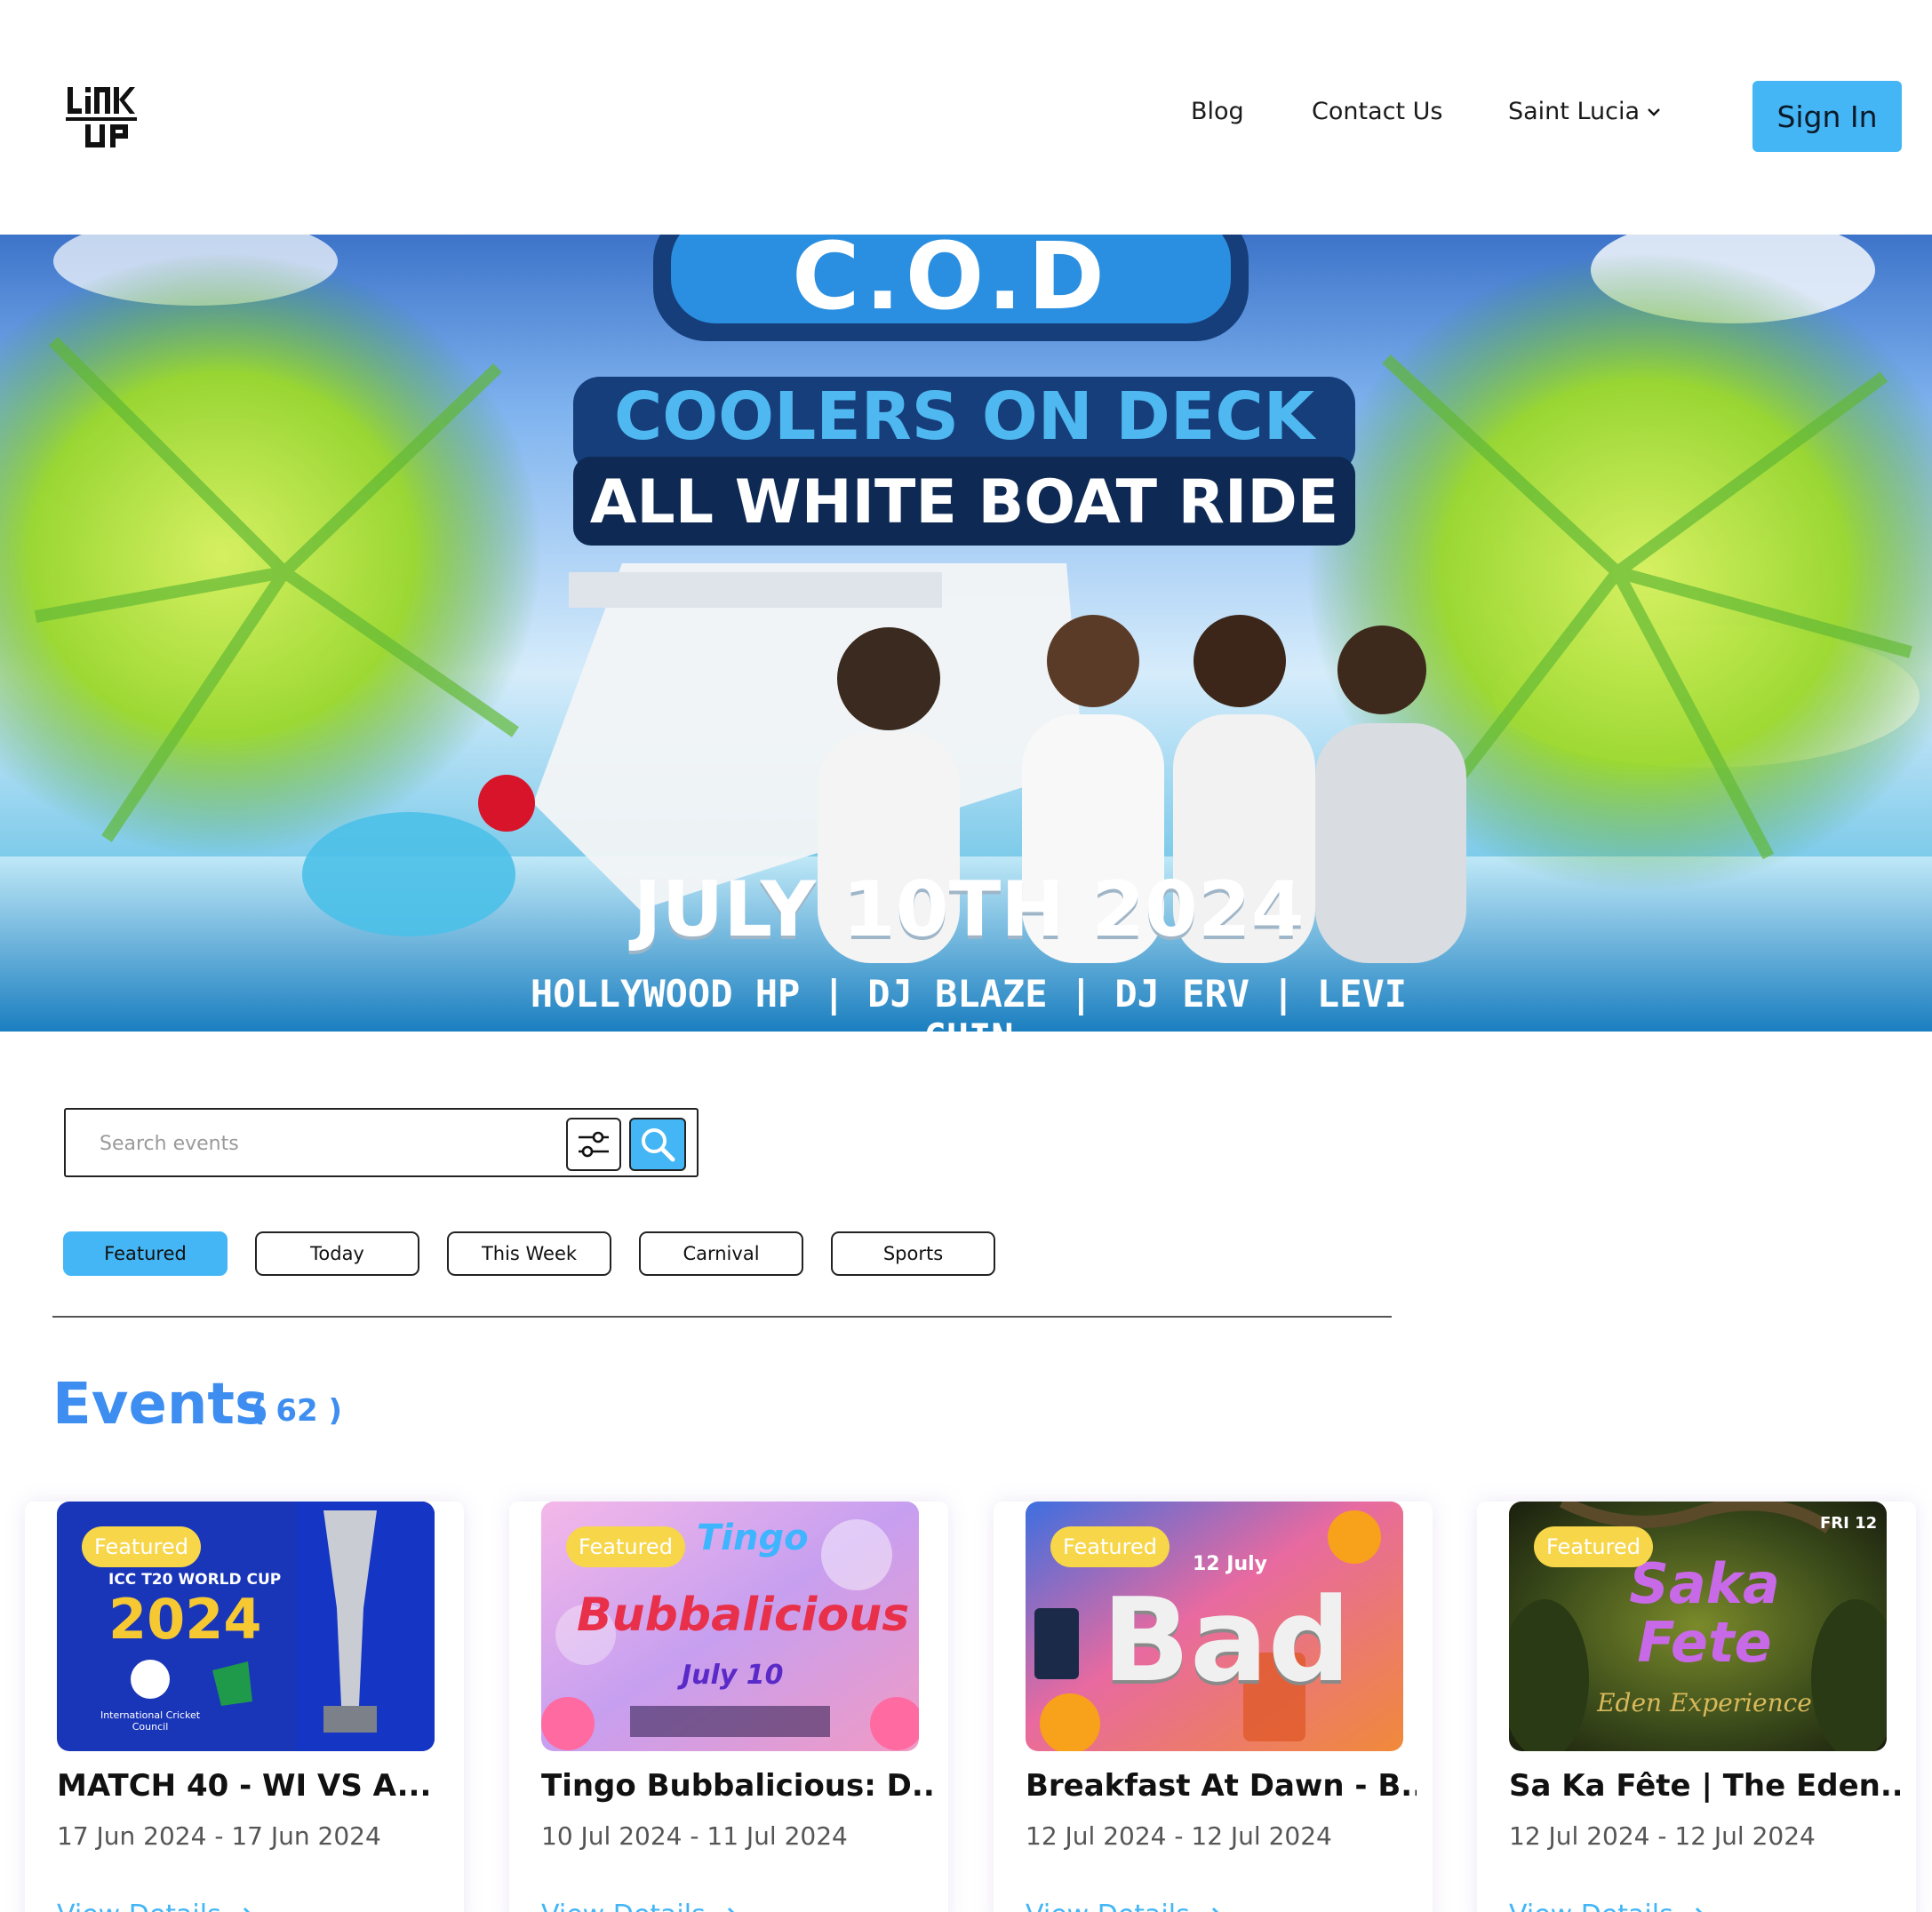 Image resolution: width=1932 pixels, height=1912 pixels. I want to click on hero-date: JULY 10TH 2024, so click(969, 909).